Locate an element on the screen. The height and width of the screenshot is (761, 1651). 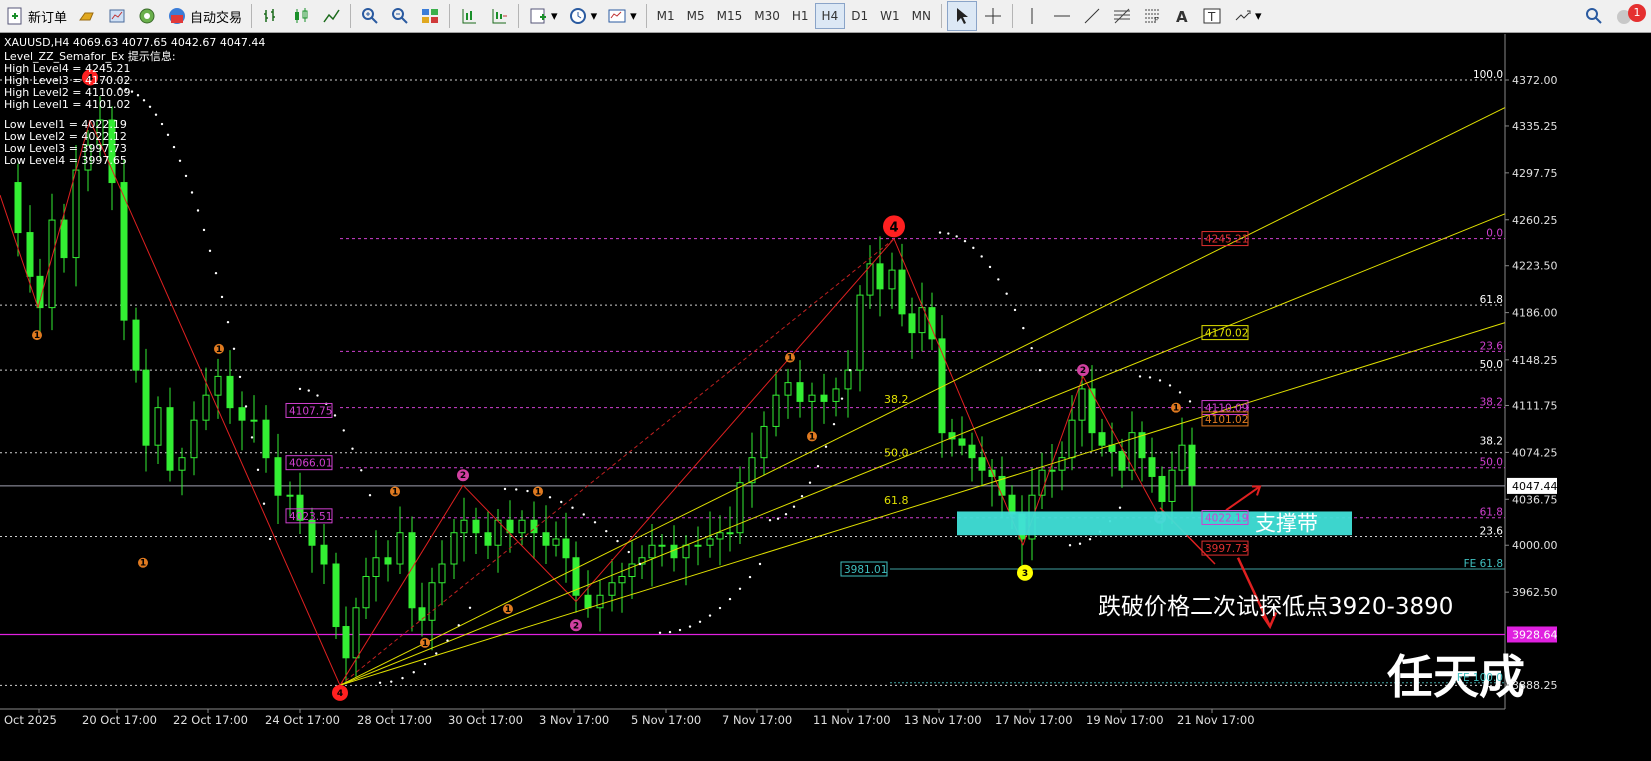
search-button is located at coordinates (1594, 16).